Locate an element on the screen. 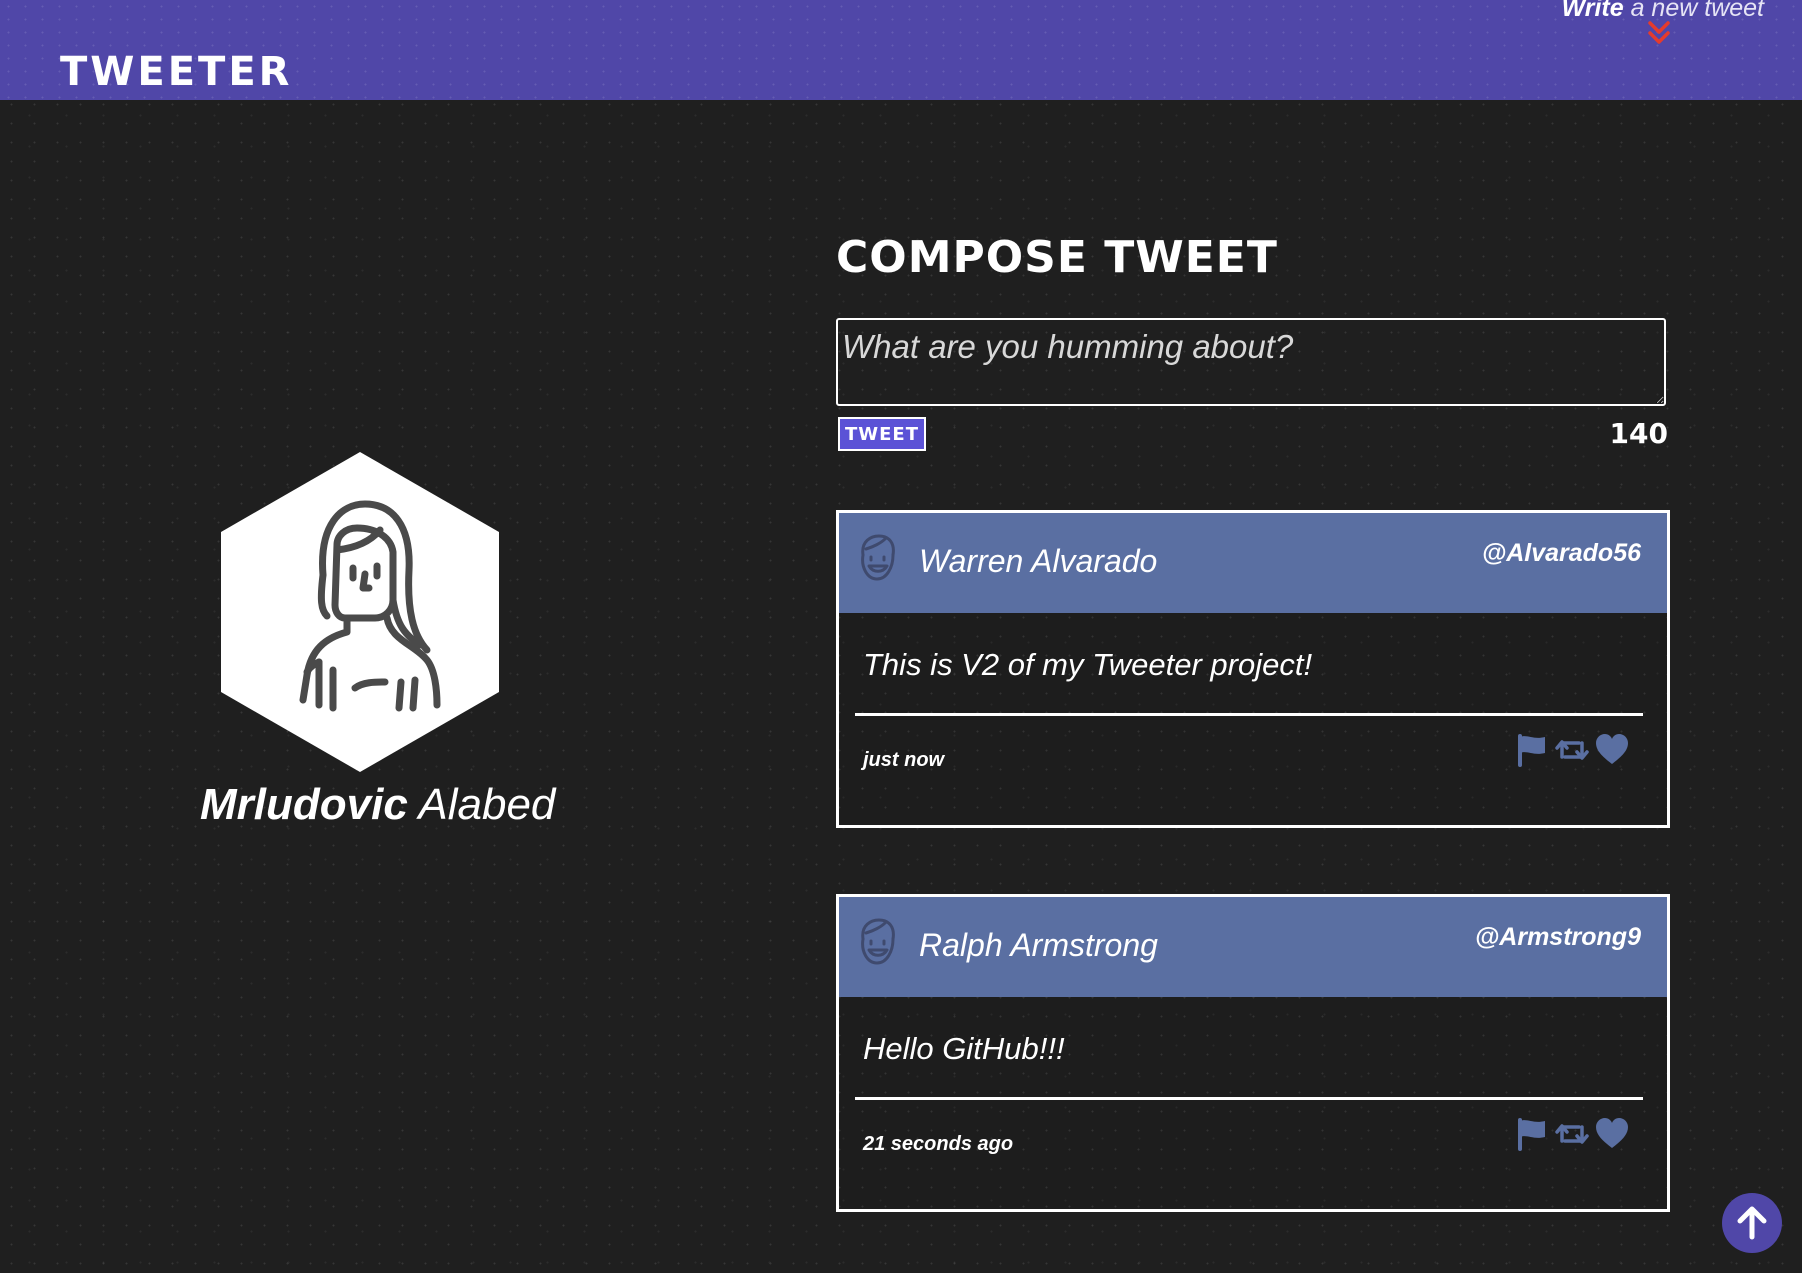 Image resolution: width=1802 pixels, height=1273 pixels. double-chevron-down-icon is located at coordinates (1659, 34).